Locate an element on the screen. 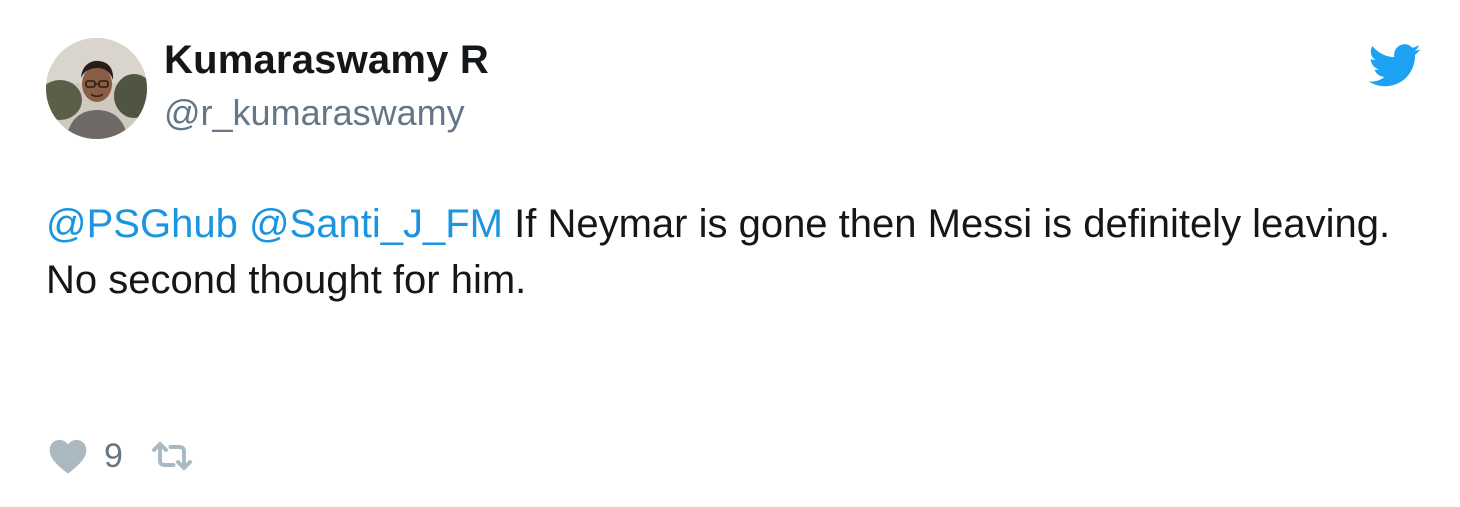 The image size is (1460, 507). avatar is located at coordinates (96, 88).